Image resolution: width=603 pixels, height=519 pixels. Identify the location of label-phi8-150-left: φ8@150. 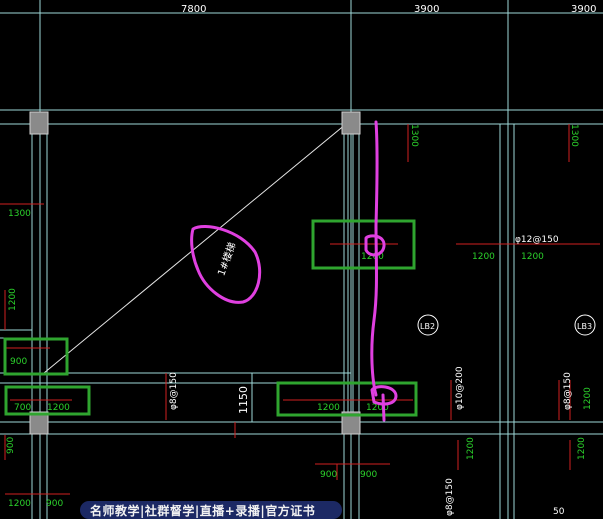
(174, 391).